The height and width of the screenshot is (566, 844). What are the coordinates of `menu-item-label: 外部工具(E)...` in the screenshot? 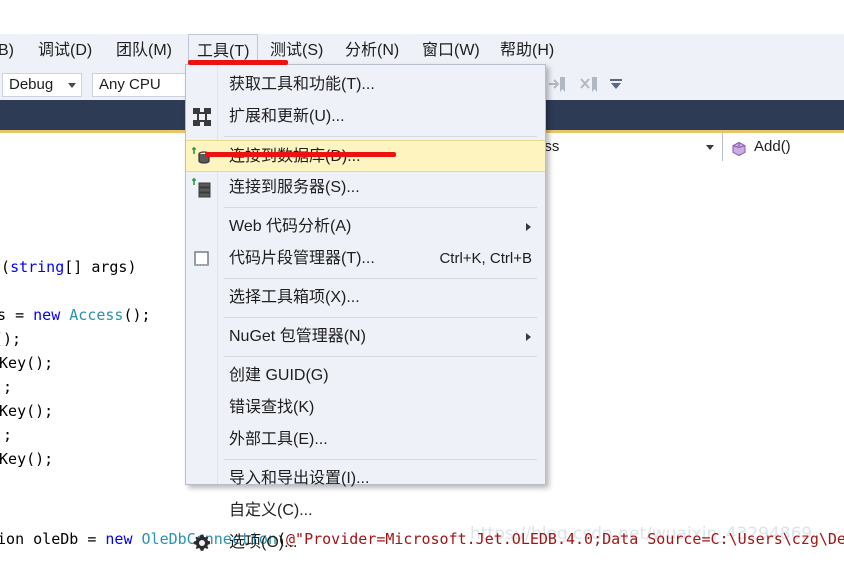 It's located at (278, 439).